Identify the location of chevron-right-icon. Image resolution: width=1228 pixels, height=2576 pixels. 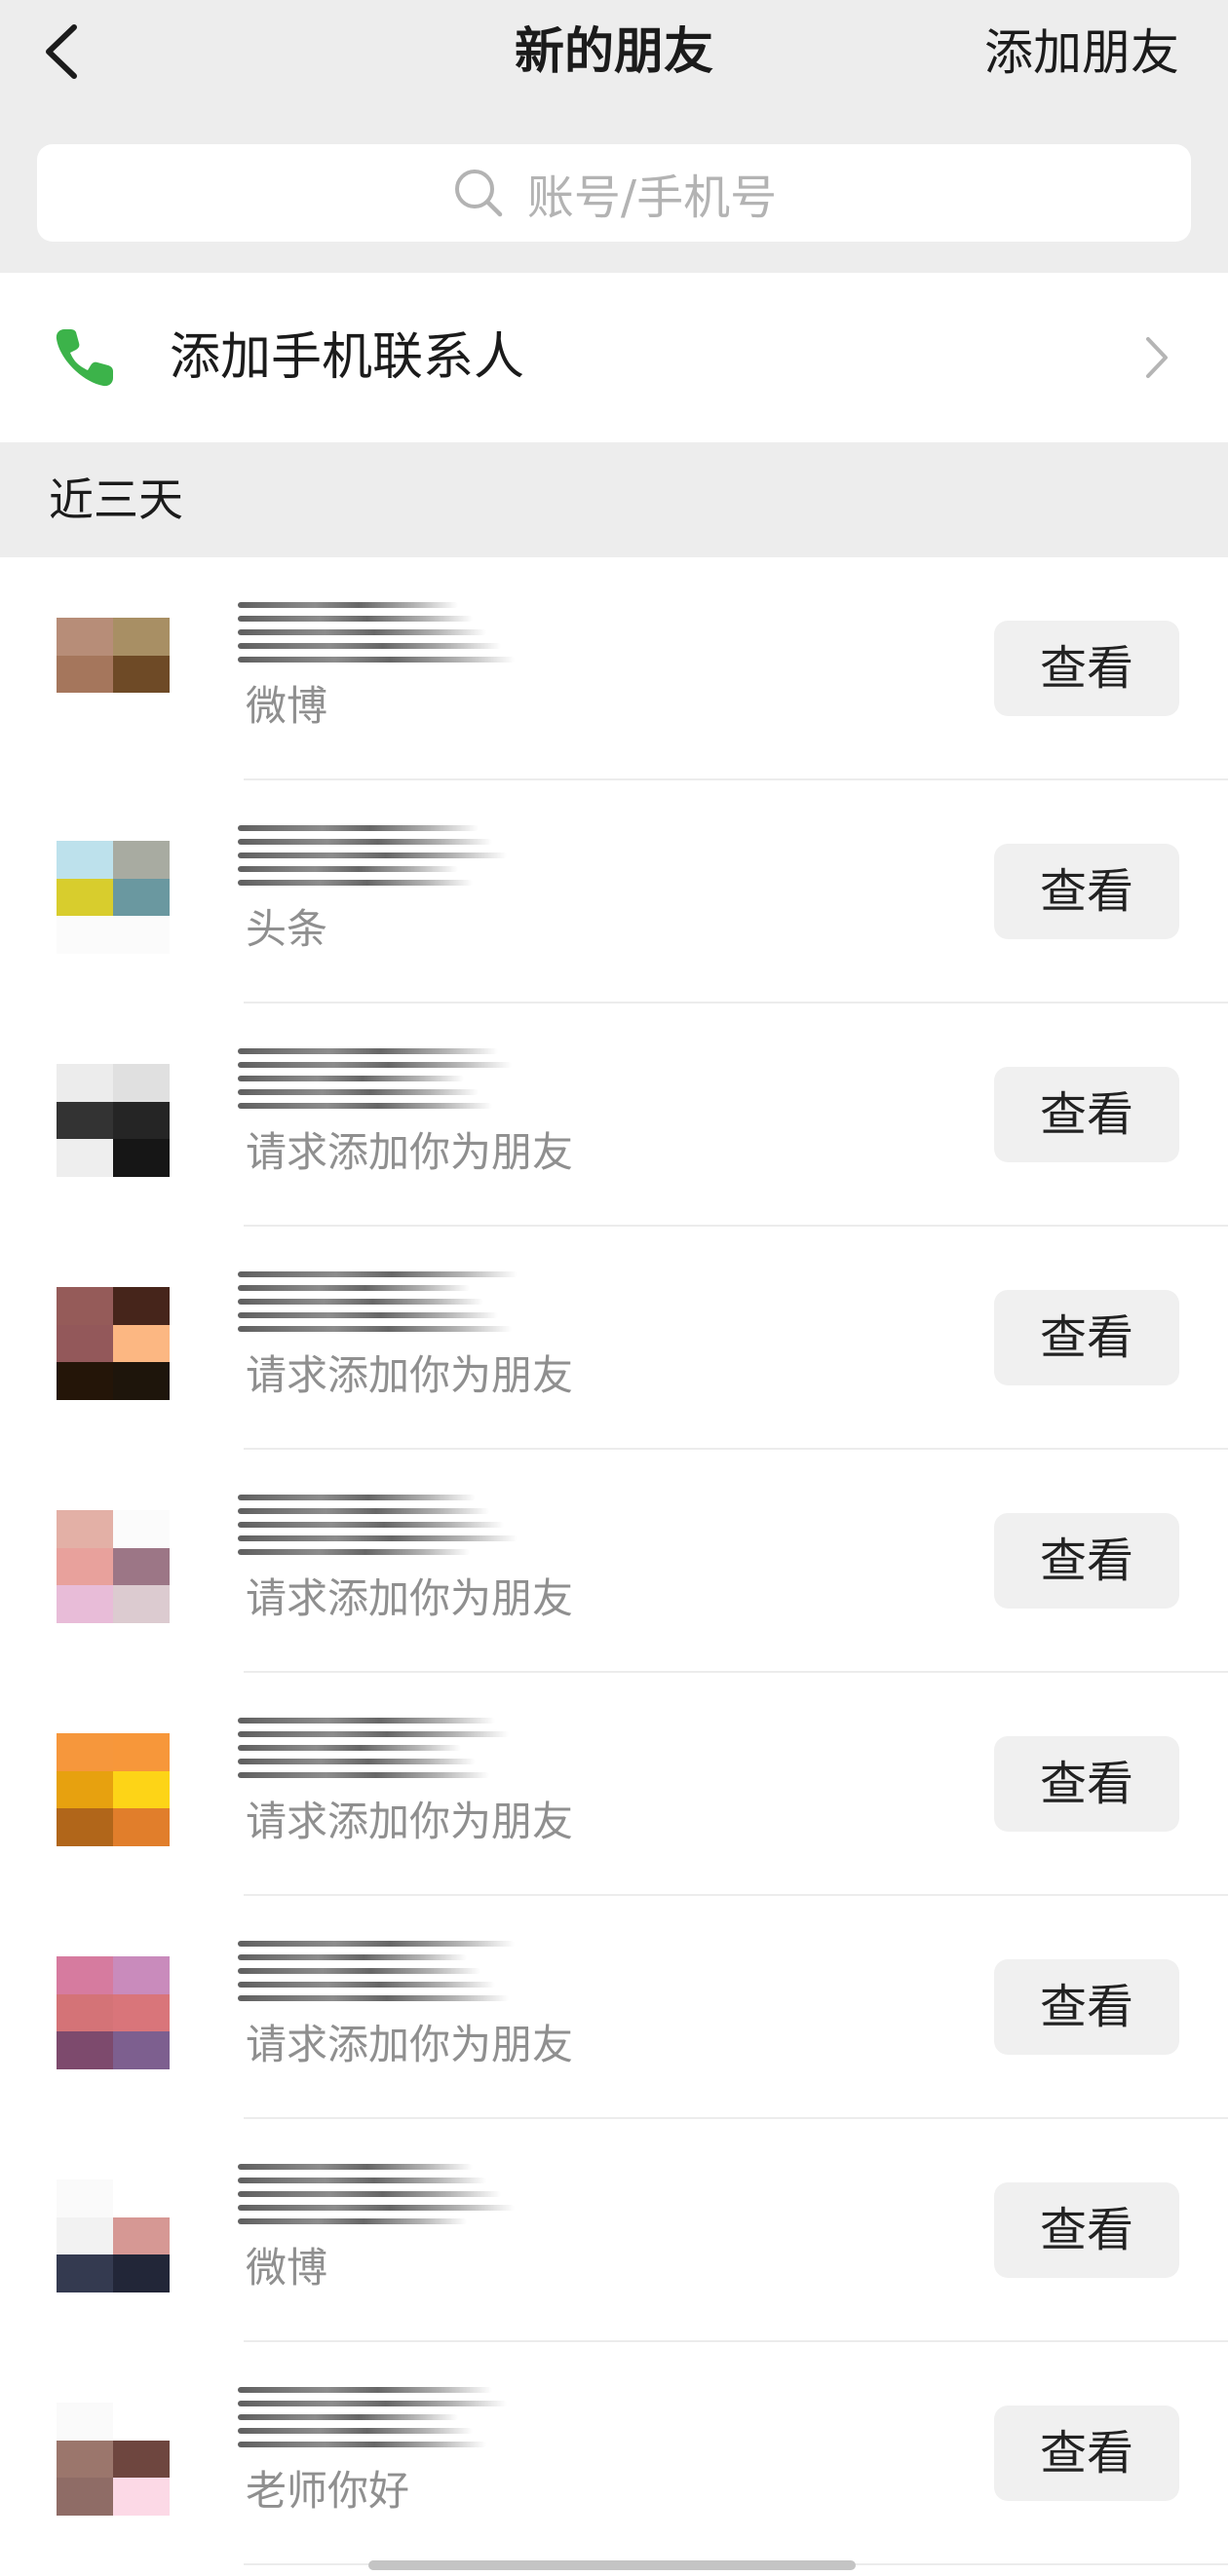
(1157, 357).